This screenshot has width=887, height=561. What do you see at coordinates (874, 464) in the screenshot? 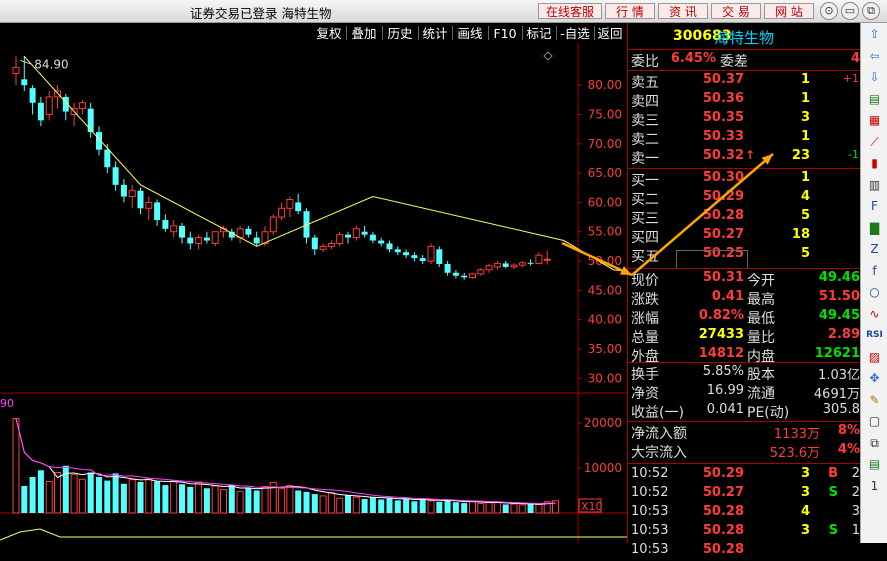
I see `sheet-icon: ▤` at bounding box center [874, 464].